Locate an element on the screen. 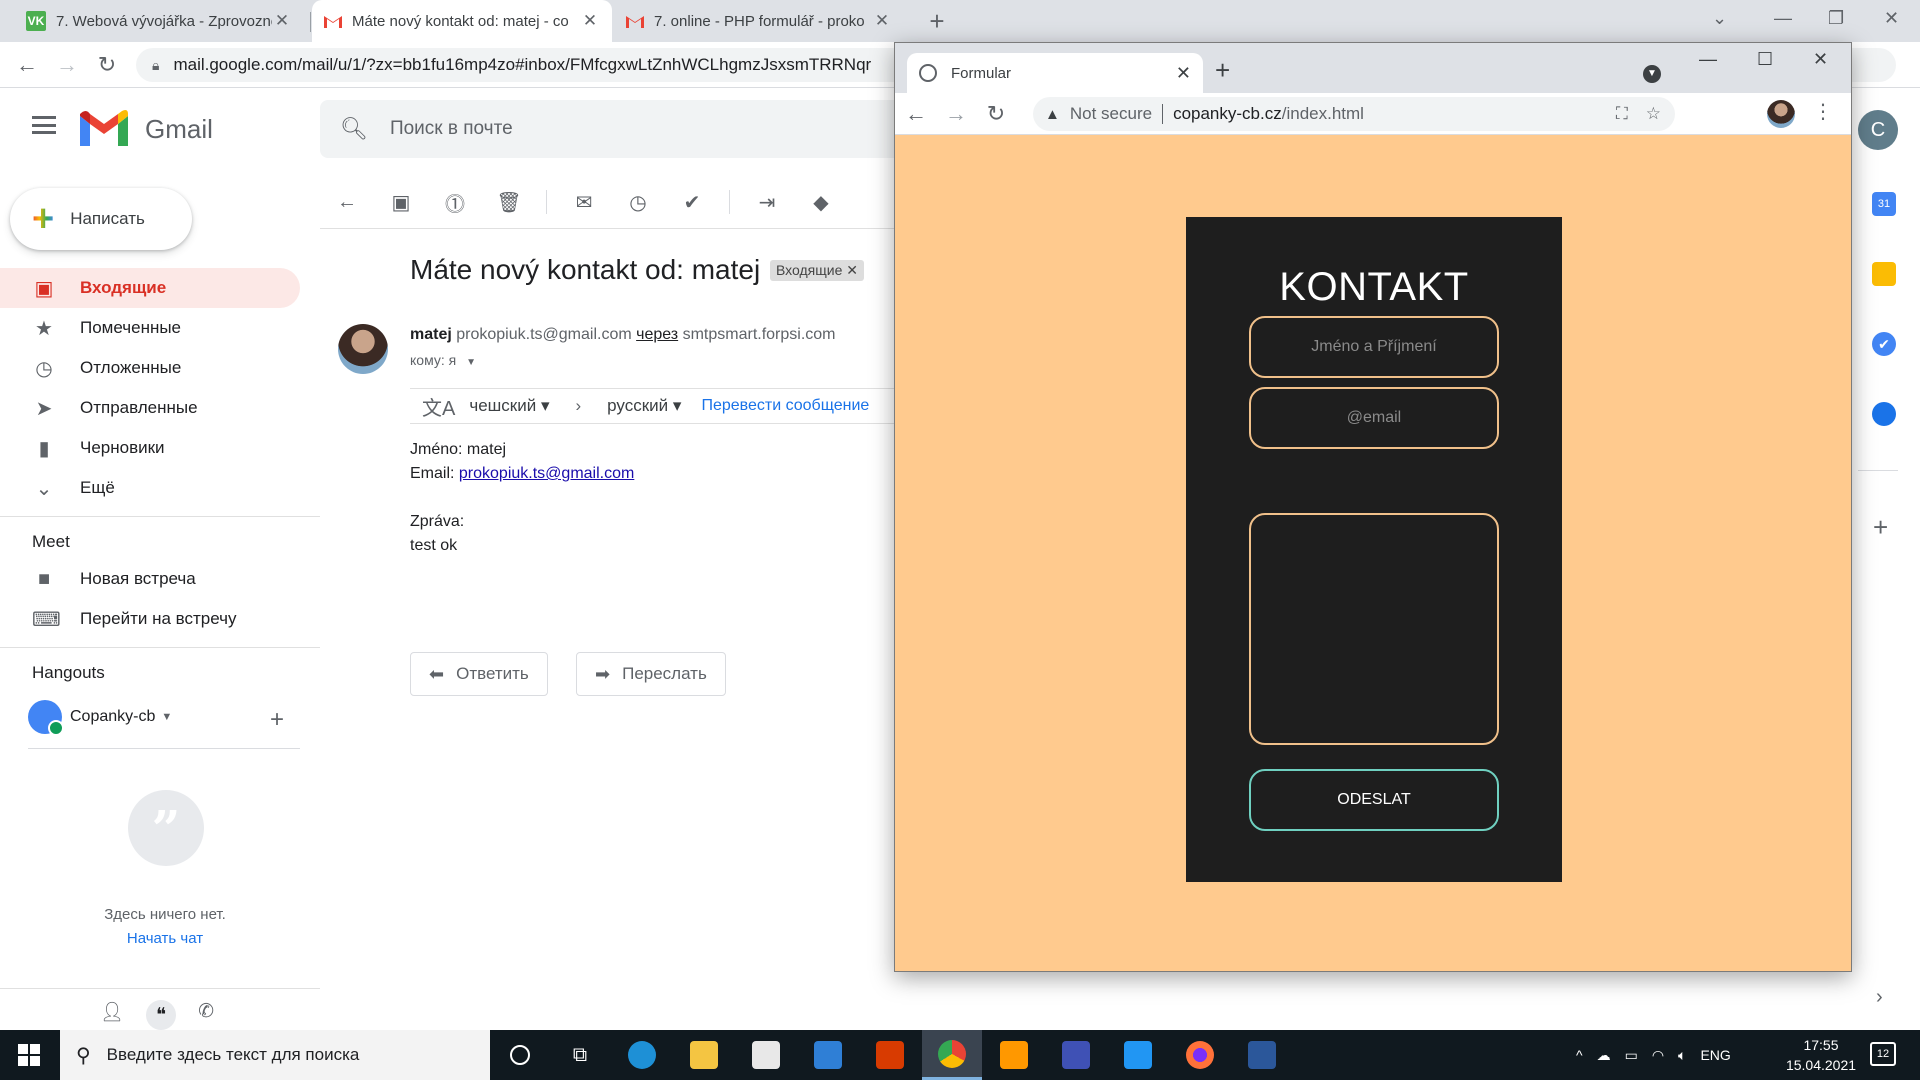 The height and width of the screenshot is (1080, 1920). kebab-menu-icon: ⋮ is located at coordinates (1823, 111).